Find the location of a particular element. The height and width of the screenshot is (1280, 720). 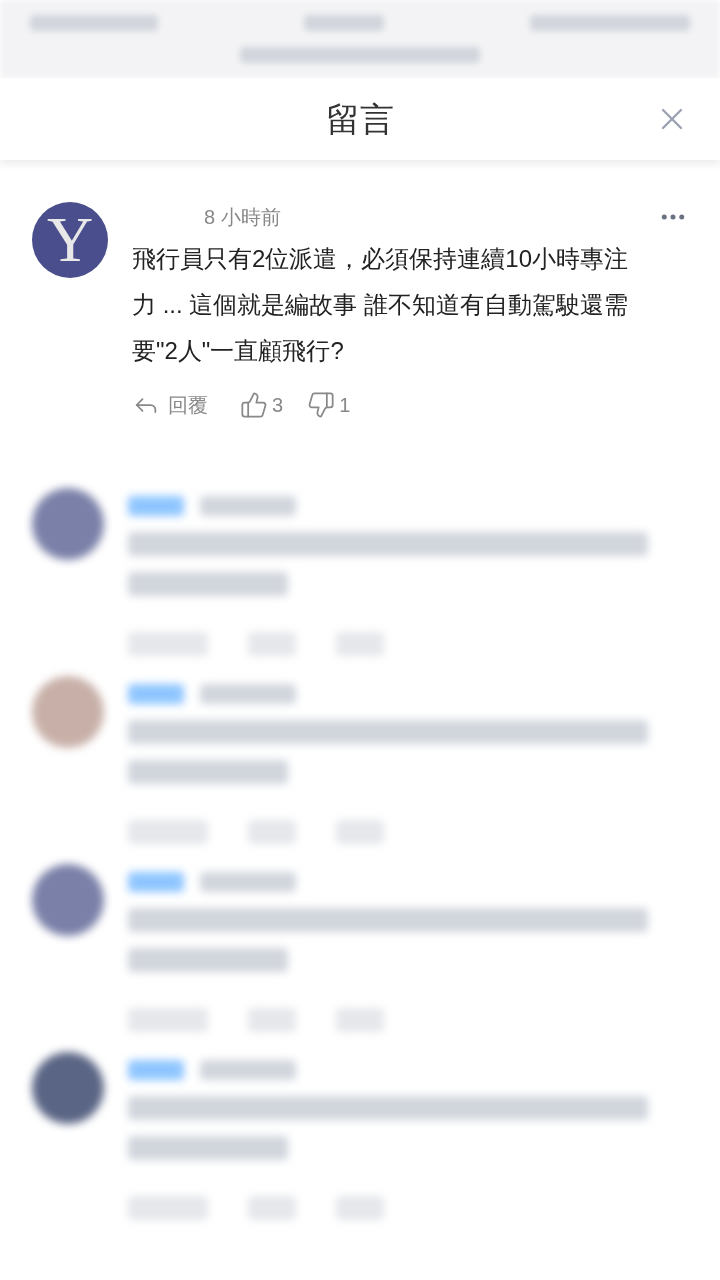

comment-time: 8 小時前 is located at coordinates (242, 217).